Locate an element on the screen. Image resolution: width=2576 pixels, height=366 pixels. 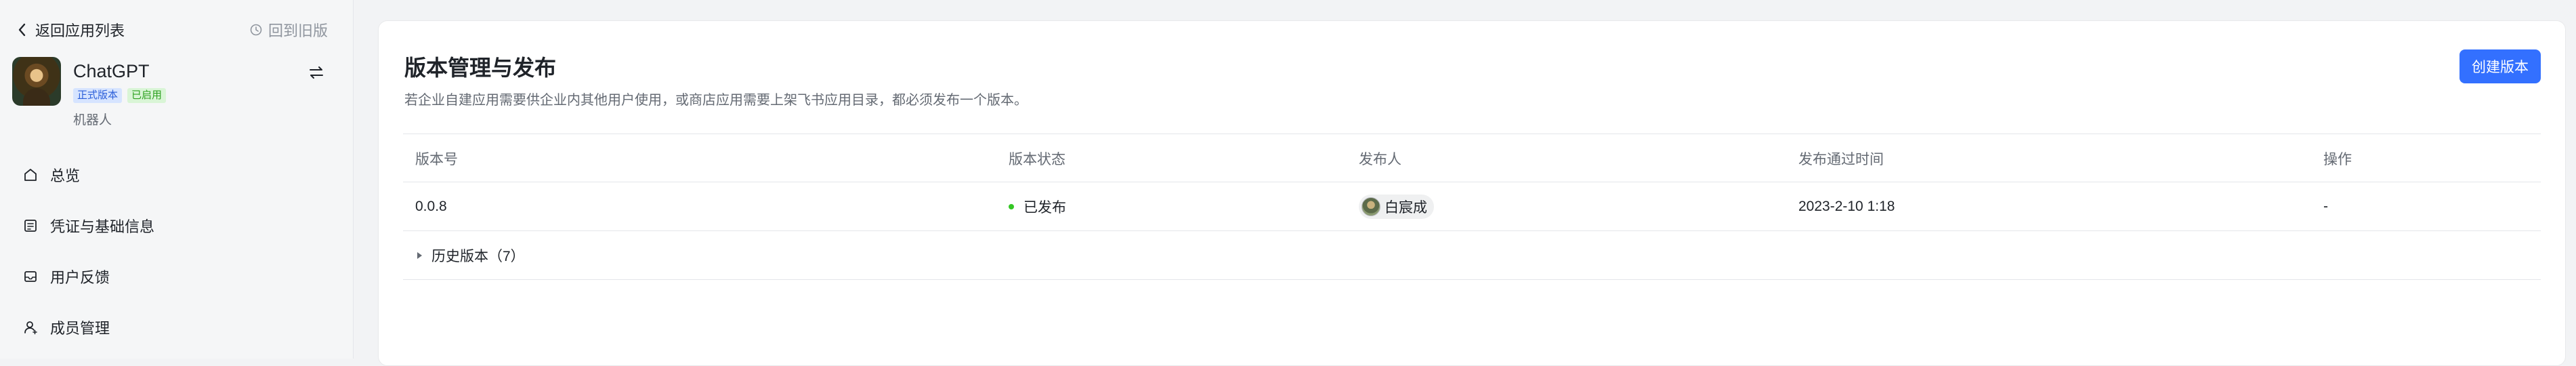
history-versions-toggle: 历史版本（7） is located at coordinates (470, 256).